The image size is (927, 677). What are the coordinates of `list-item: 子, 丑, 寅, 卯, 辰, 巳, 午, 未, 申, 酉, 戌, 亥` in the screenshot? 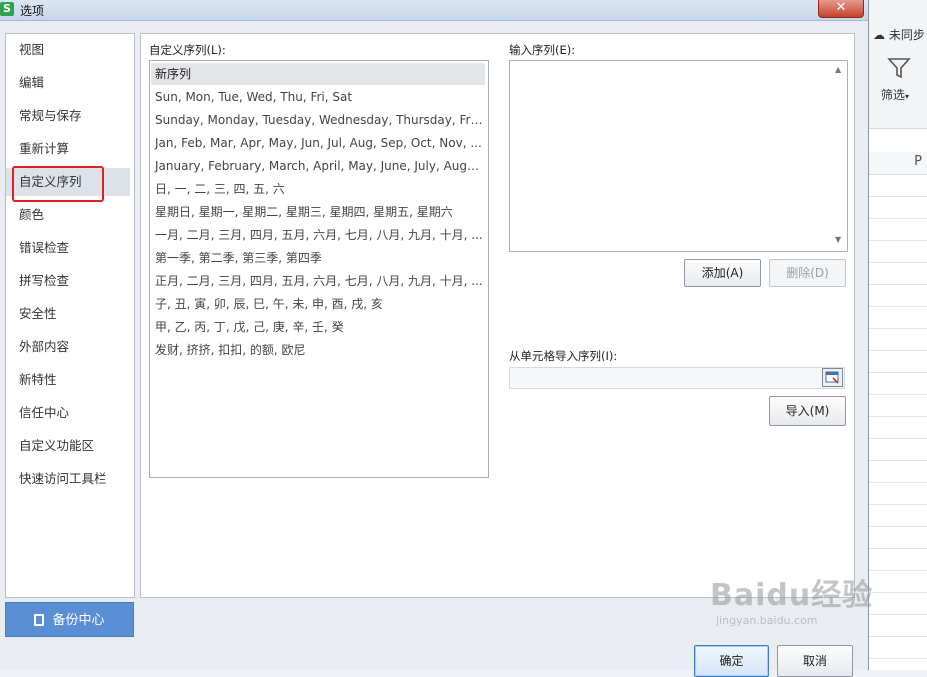 It's located at (318, 304).